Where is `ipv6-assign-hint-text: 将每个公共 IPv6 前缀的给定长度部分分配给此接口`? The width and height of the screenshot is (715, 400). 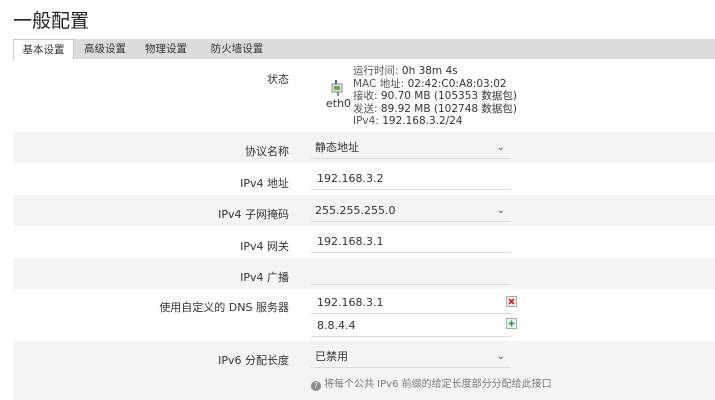
ipv6-assign-hint-text: 将每个公共 IPv6 前缀的给定长度部分分配给此接口 is located at coordinates (438, 384).